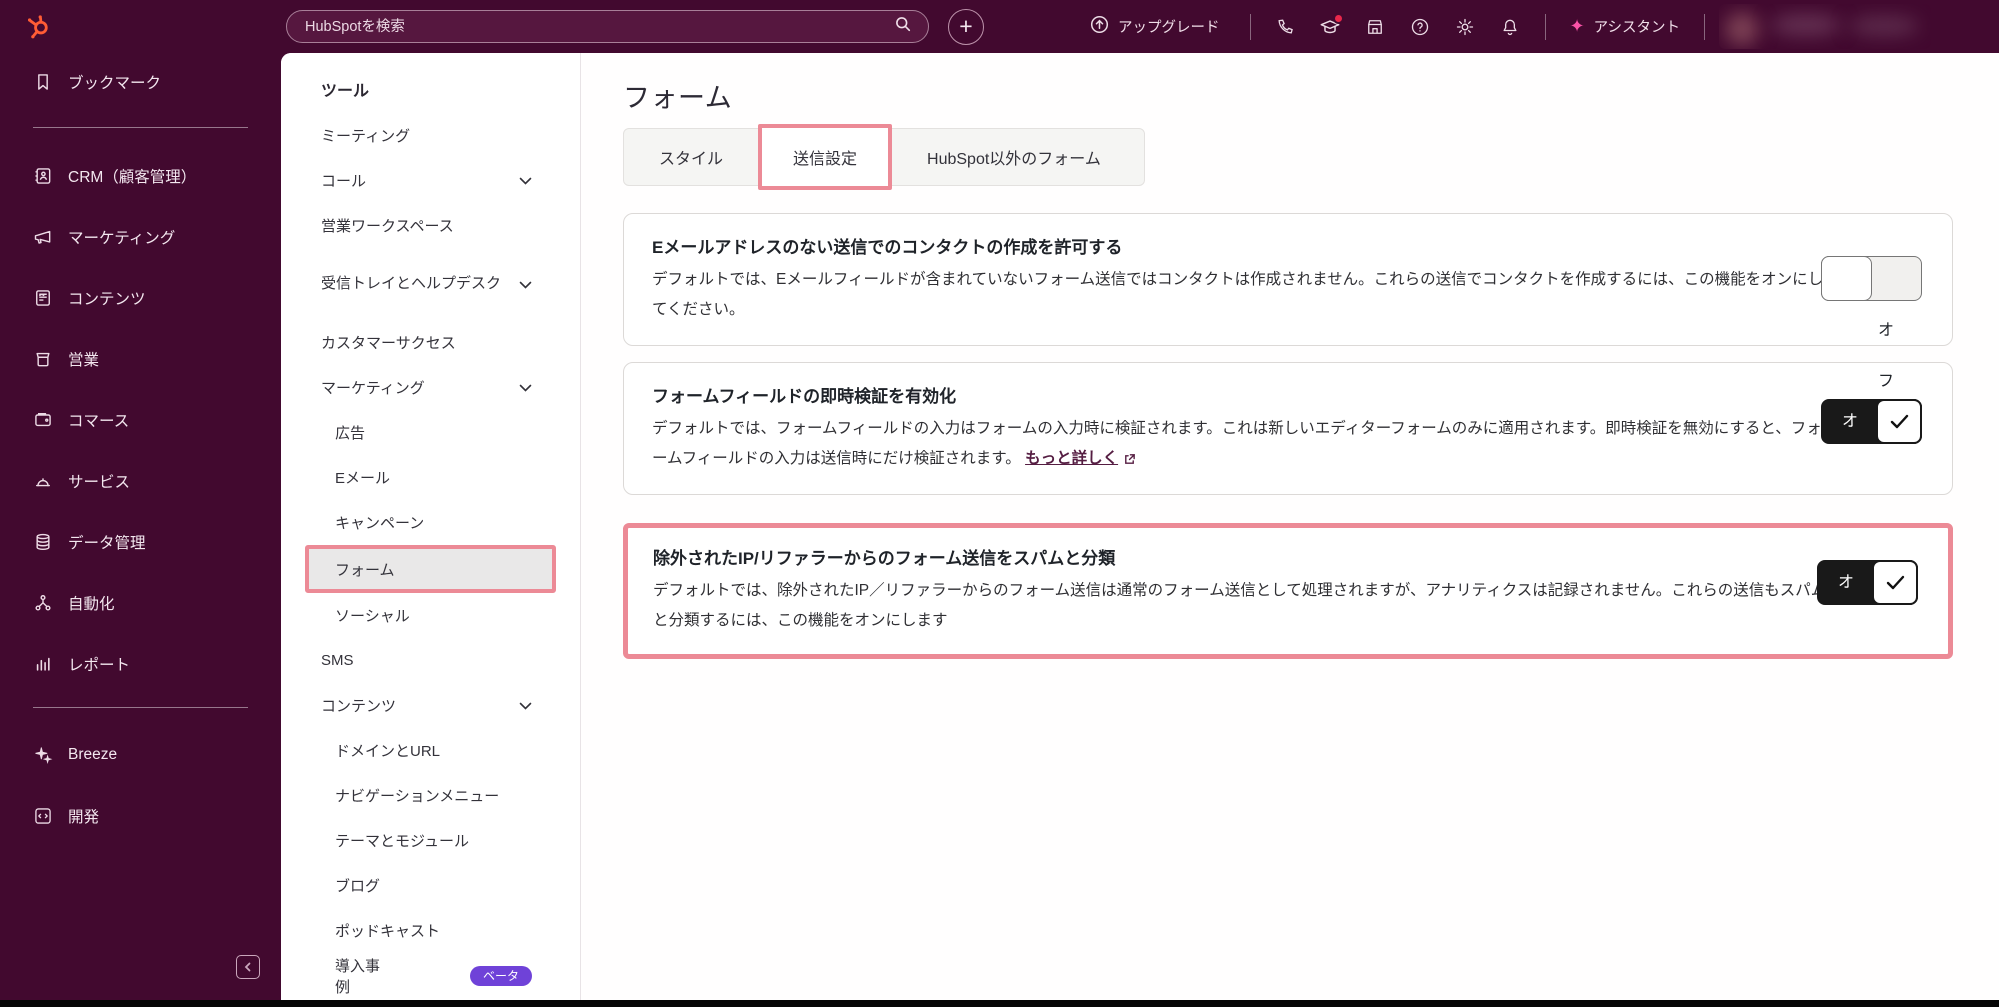  What do you see at coordinates (107, 299) in the screenshot?
I see `sidebar-item-label: コンテンツ` at bounding box center [107, 299].